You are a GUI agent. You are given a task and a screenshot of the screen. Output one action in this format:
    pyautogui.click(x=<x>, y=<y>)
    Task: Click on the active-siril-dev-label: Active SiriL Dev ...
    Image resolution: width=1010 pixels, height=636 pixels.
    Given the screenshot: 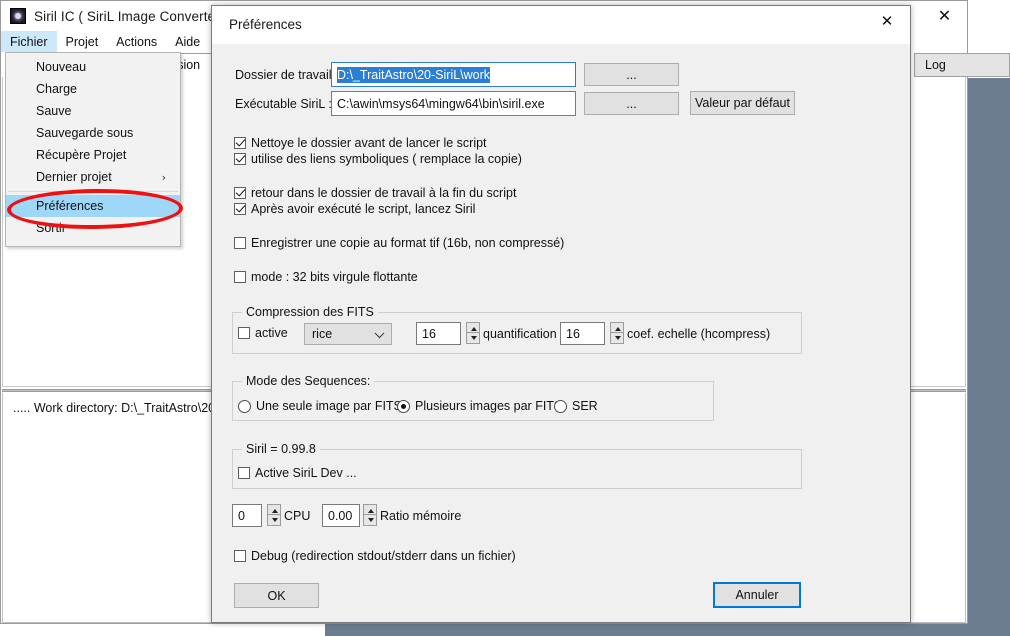 What is the action you would take?
    pyautogui.click(x=306, y=473)
    